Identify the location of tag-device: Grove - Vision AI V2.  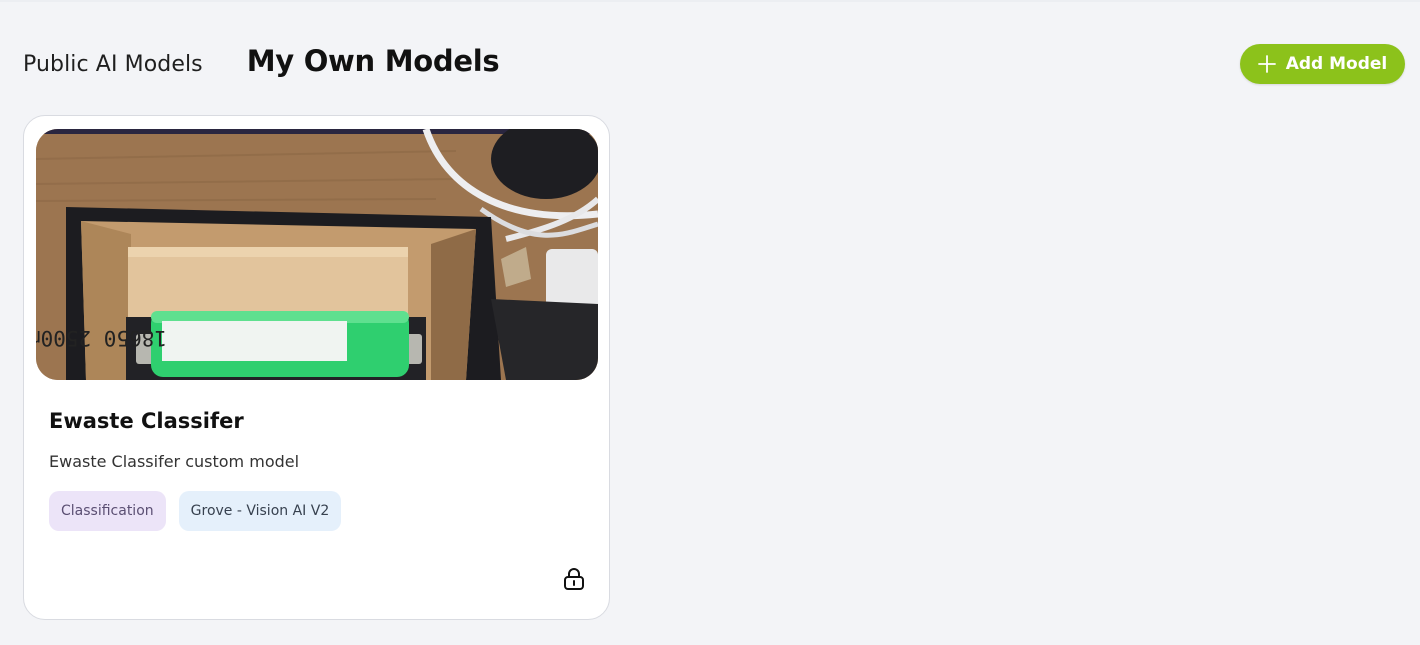
(260, 511).